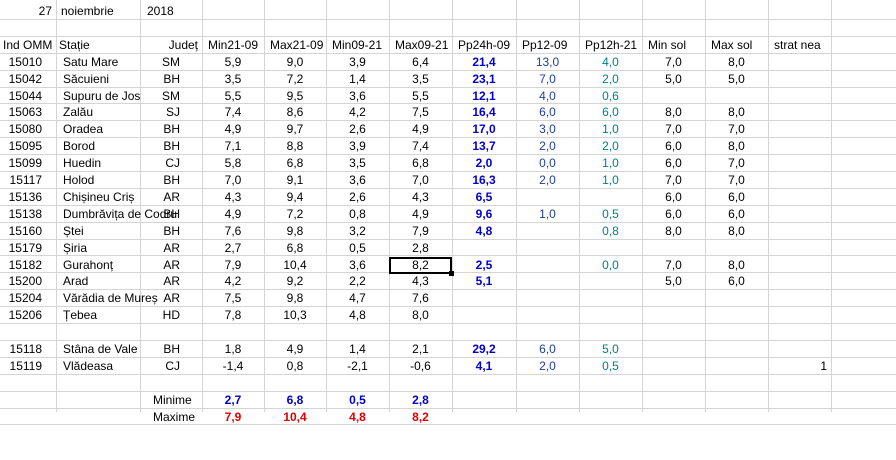  Describe the element at coordinates (295, 79) in the screenshot. I see `max21-09-cell: 7,2` at that location.